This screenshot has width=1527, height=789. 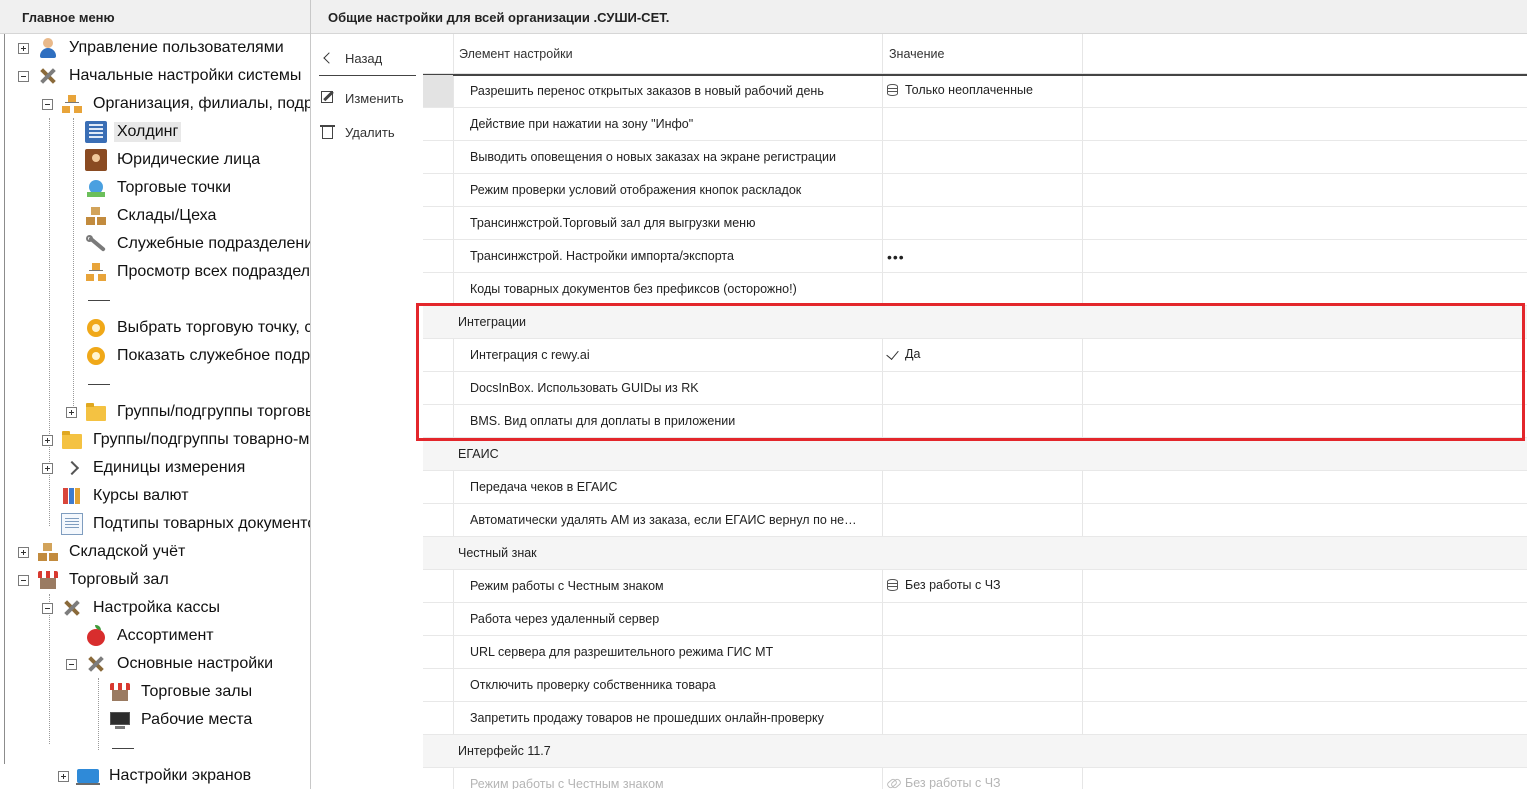 What do you see at coordinates (214, 243) in the screenshot?
I see `tree-node-label: Служебные подразделени` at bounding box center [214, 243].